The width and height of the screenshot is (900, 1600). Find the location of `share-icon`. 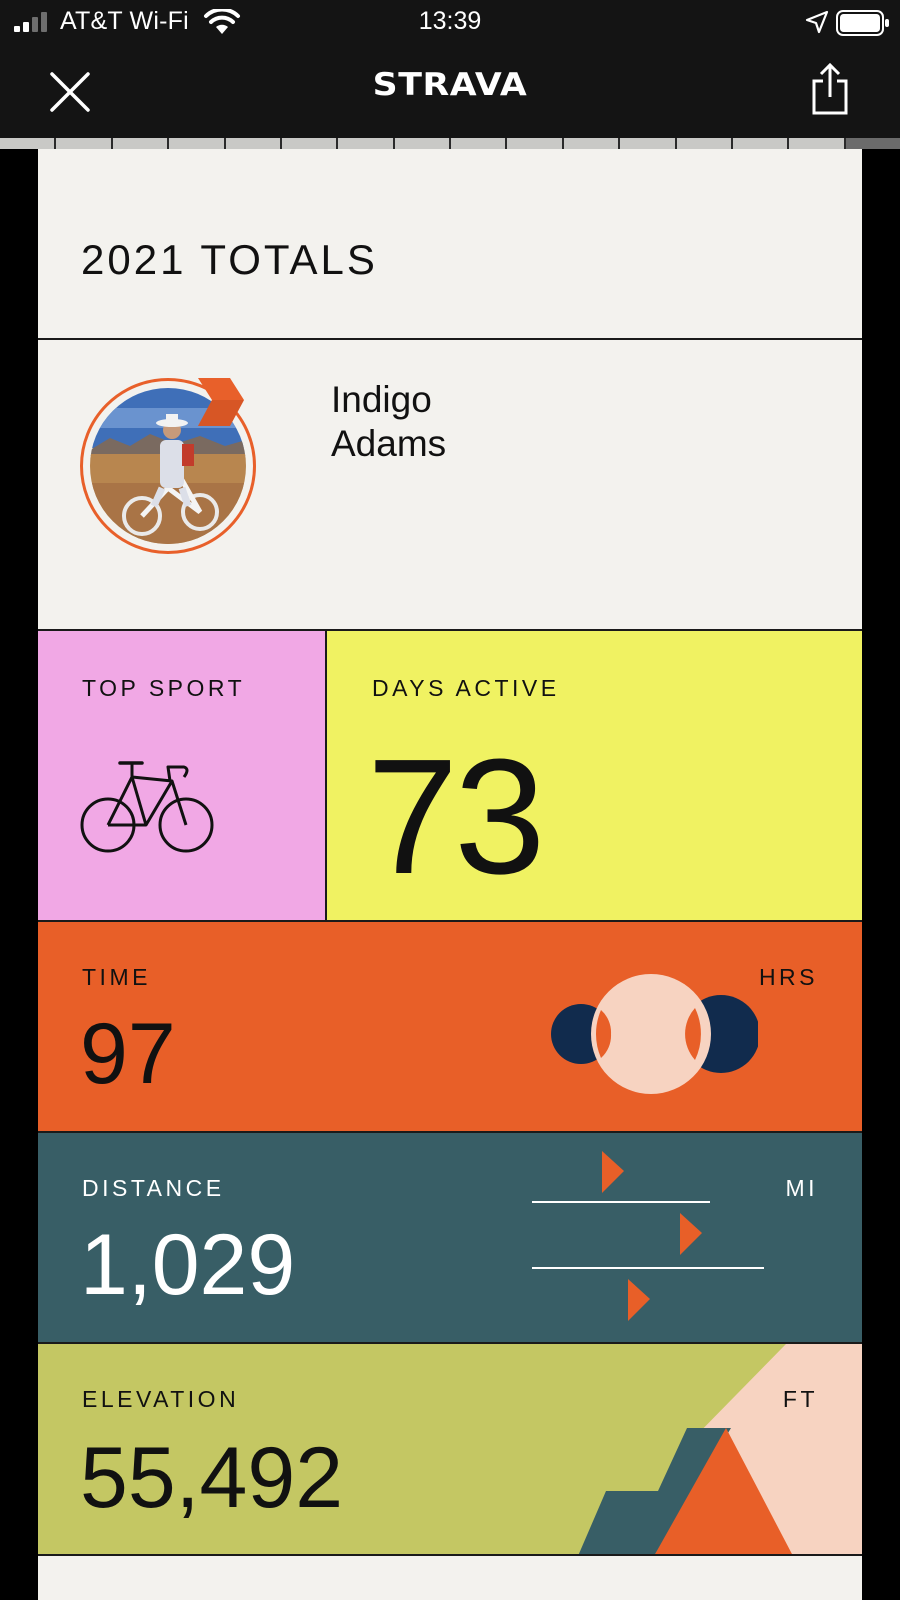

share-icon is located at coordinates (830, 89).